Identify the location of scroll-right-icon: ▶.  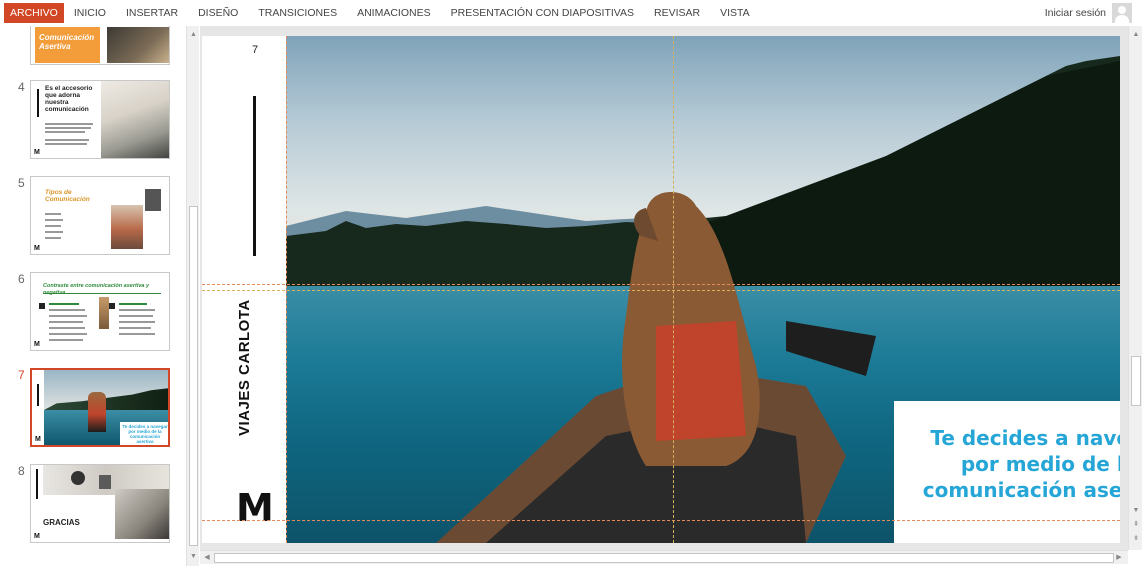
(1119, 558).